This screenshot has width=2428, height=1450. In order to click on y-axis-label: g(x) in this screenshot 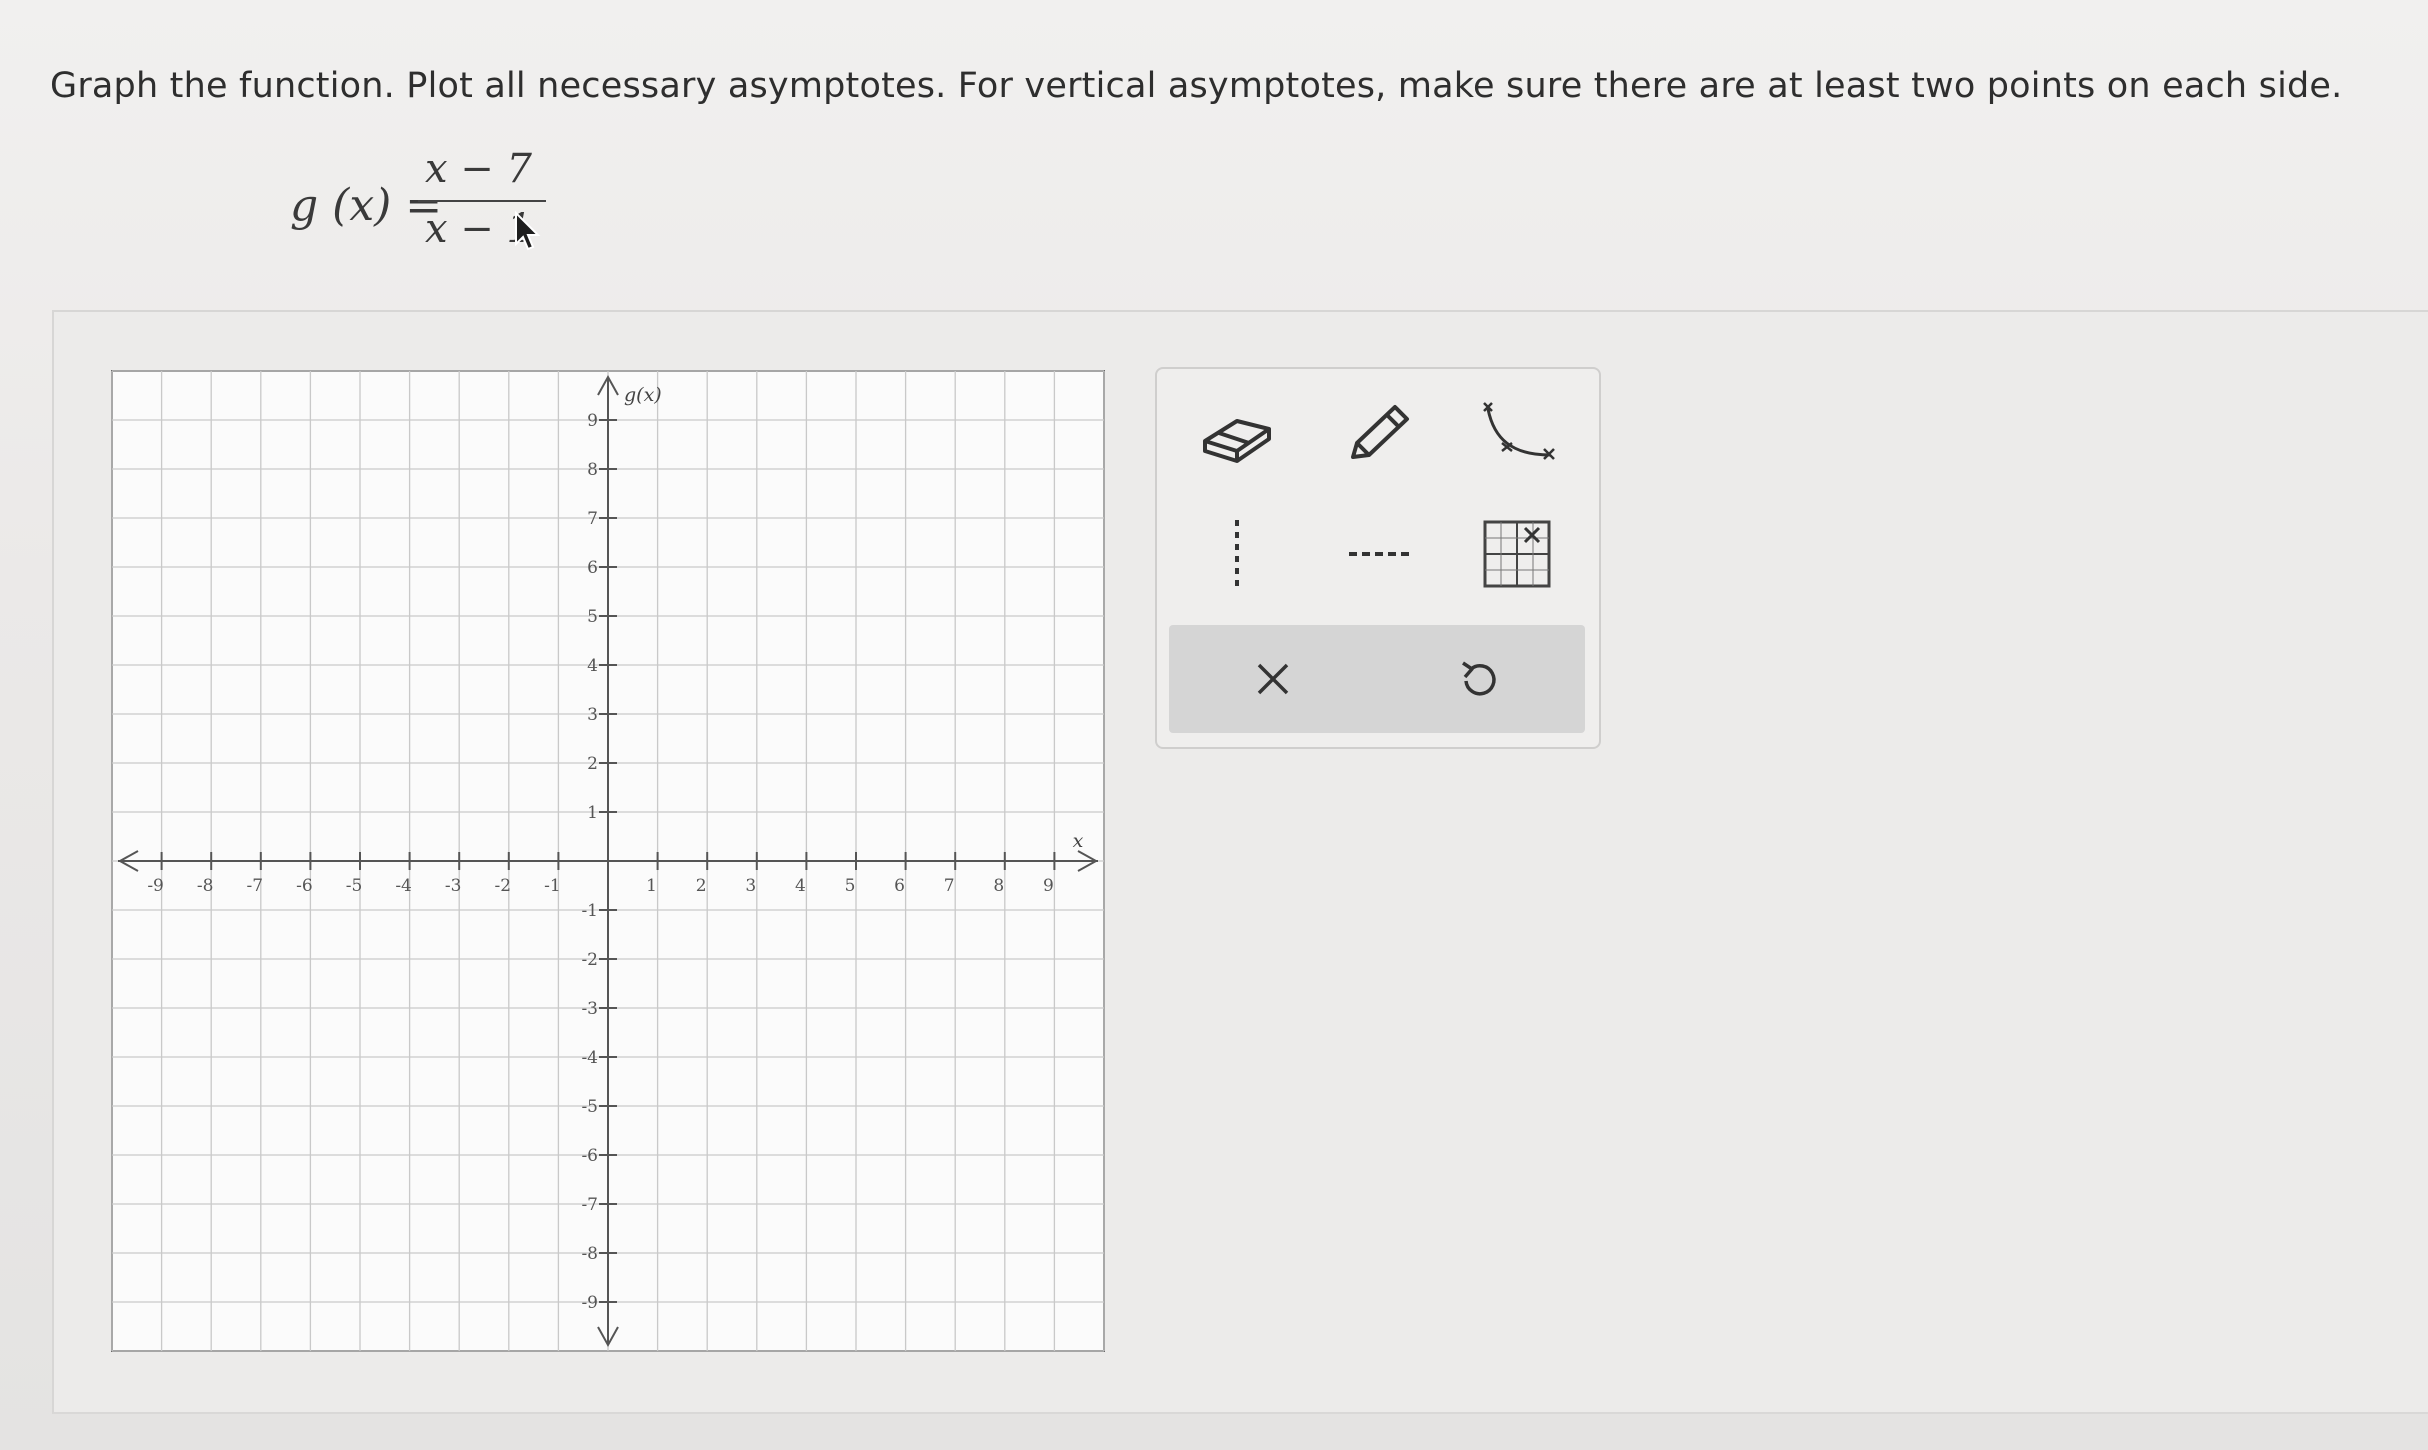, I will do `click(643, 395)`.